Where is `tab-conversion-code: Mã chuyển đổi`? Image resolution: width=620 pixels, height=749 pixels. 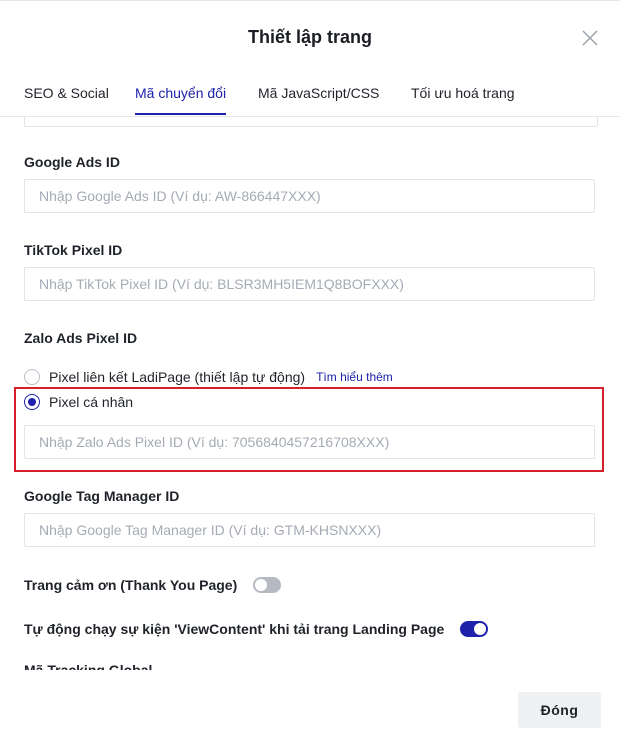
tab-conversion-code: Mã chuyển đổi is located at coordinates (180, 93).